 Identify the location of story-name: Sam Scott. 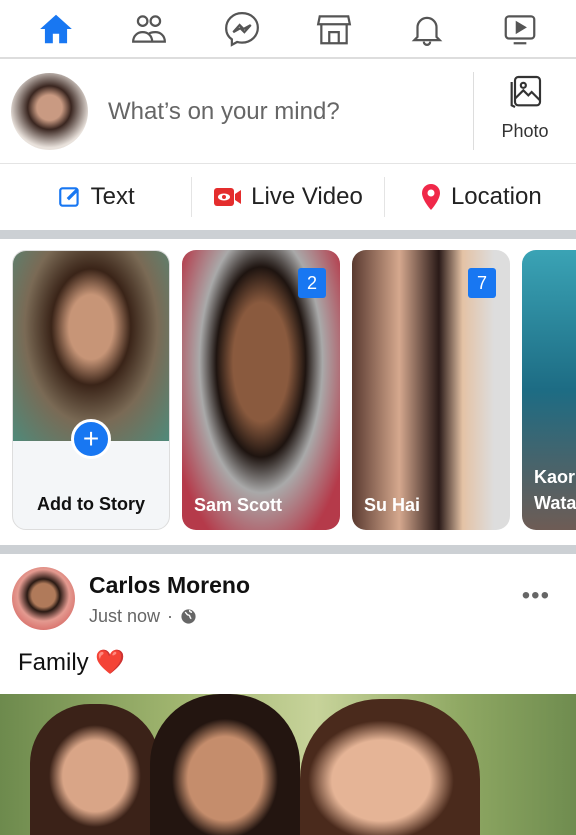
(238, 505).